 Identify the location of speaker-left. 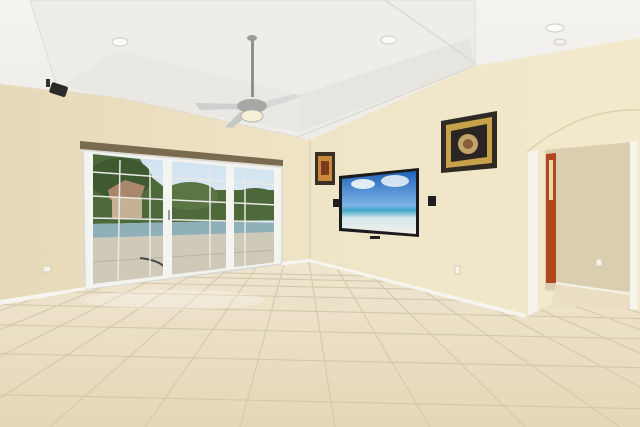
(336, 203).